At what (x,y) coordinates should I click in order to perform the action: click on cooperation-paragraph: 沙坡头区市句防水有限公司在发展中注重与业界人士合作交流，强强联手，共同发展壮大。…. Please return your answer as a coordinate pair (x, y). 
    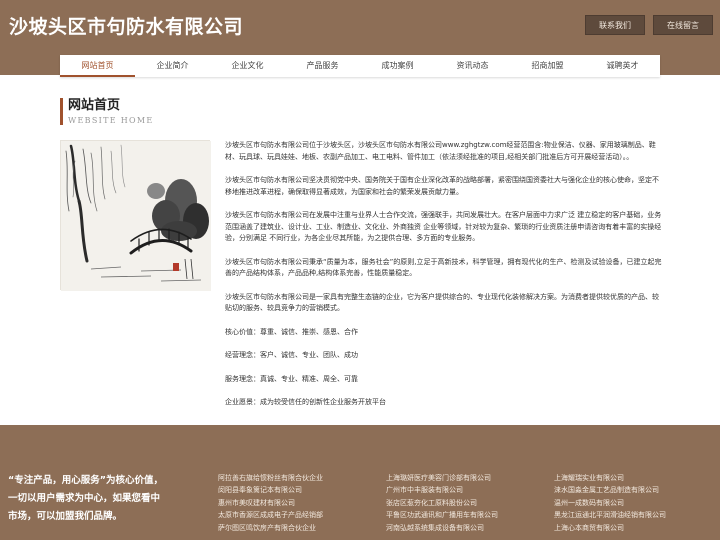
    Looking at the image, I should click on (443, 226).